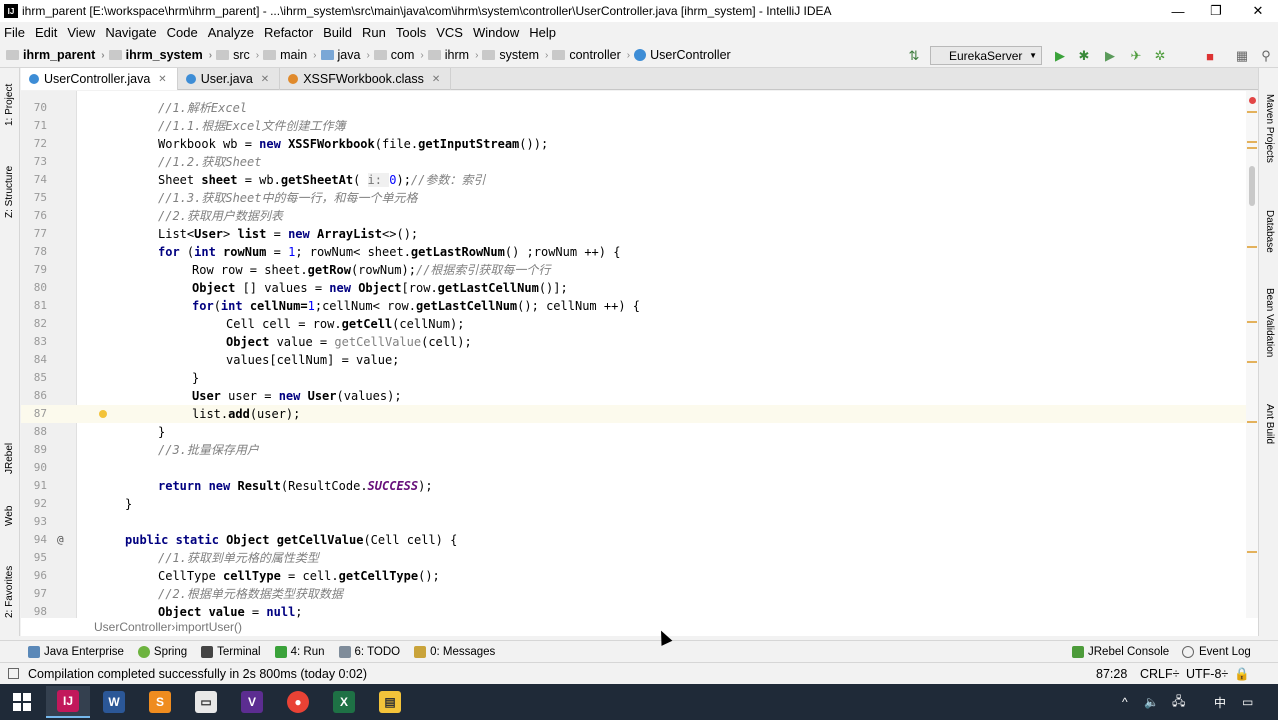 Image resolution: width=1278 pixels, height=720 pixels. Describe the element at coordinates (1151, 702) in the screenshot. I see `tray-volume-icon: 🔈` at that location.